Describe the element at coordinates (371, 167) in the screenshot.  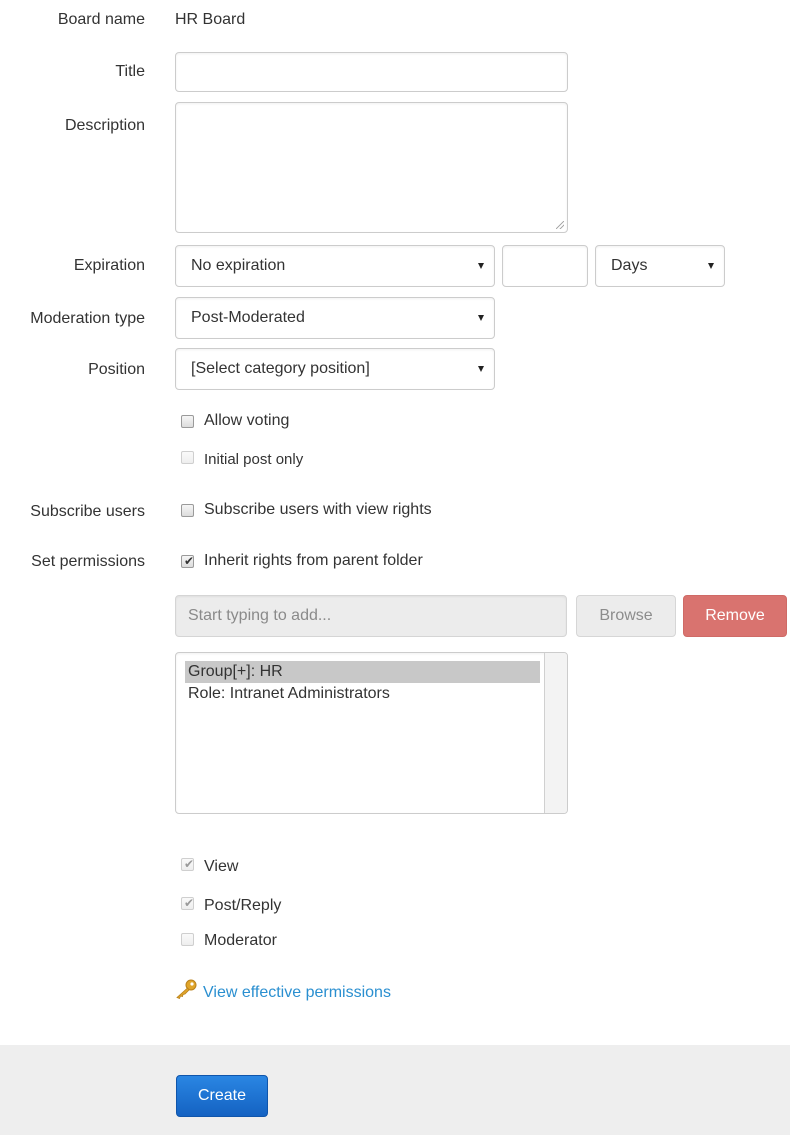
I see `description-textarea` at that location.